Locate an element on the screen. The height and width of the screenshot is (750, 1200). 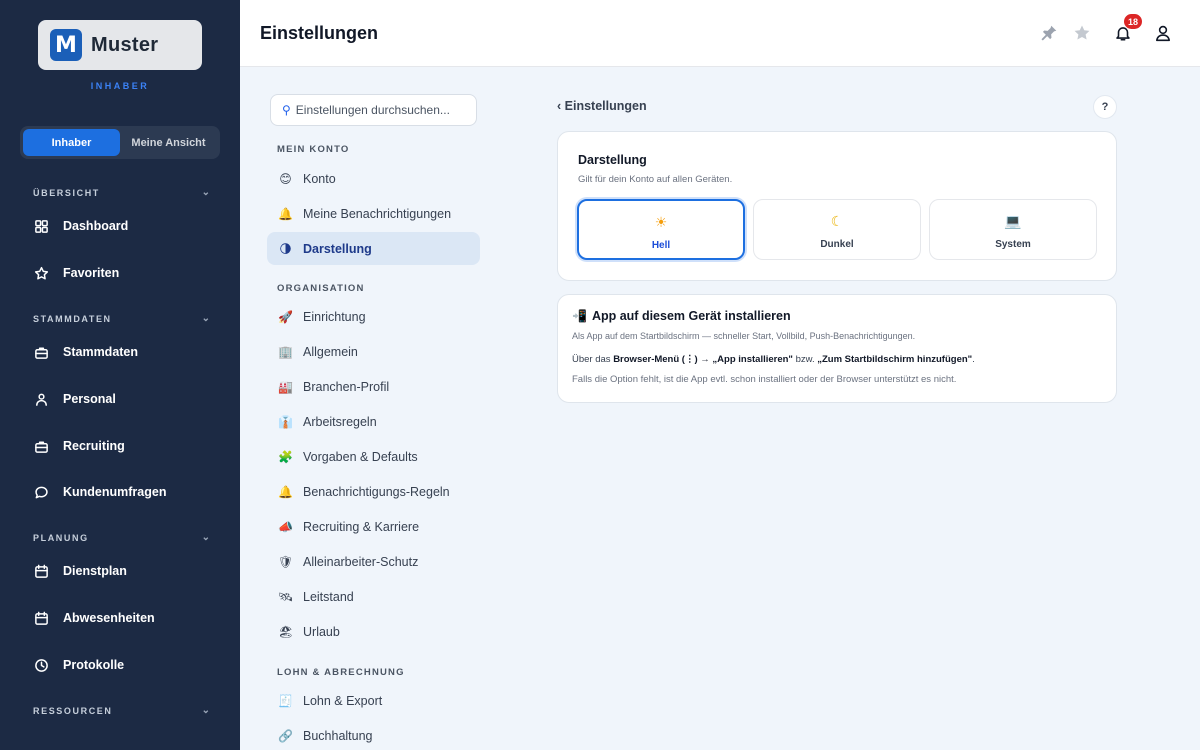
settings-item-lohn-export: 🧾 Lohn & Export is located at coordinates (373, 700).